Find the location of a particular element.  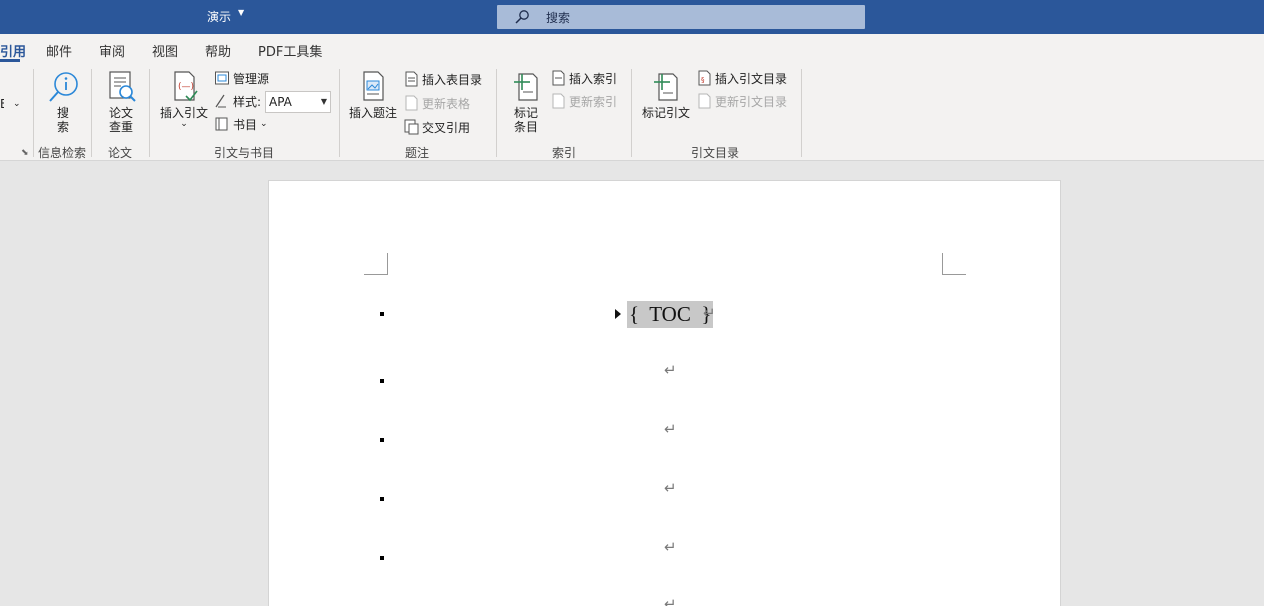

search-button: 搜 索 is located at coordinates (63, 102).